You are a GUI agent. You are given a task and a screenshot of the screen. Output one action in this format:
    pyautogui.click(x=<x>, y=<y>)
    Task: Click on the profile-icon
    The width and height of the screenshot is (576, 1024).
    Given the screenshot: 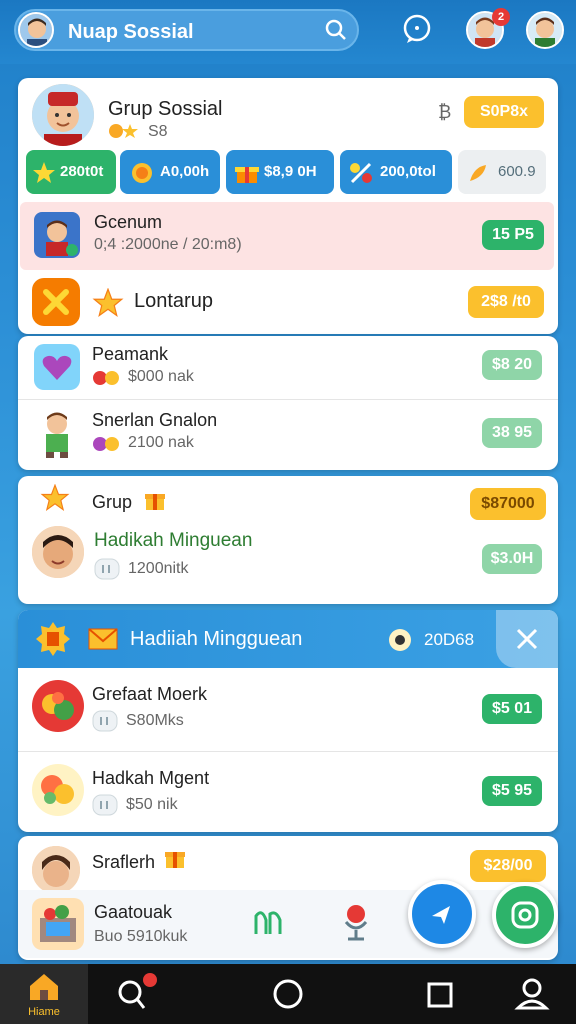 What is the action you would take?
    pyautogui.click(x=532, y=994)
    